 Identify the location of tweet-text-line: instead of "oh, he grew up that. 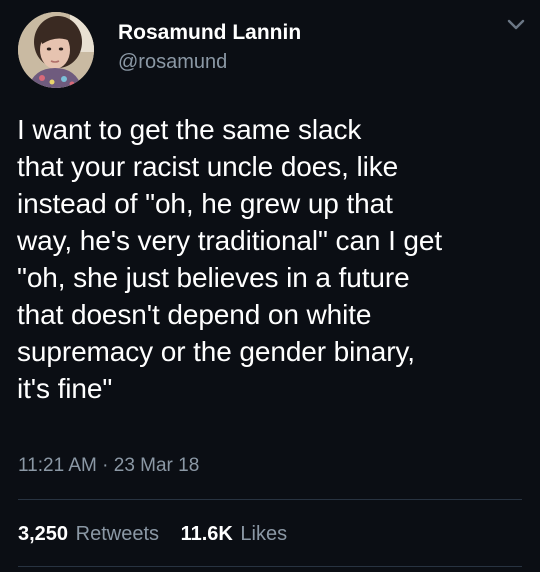
(205, 203).